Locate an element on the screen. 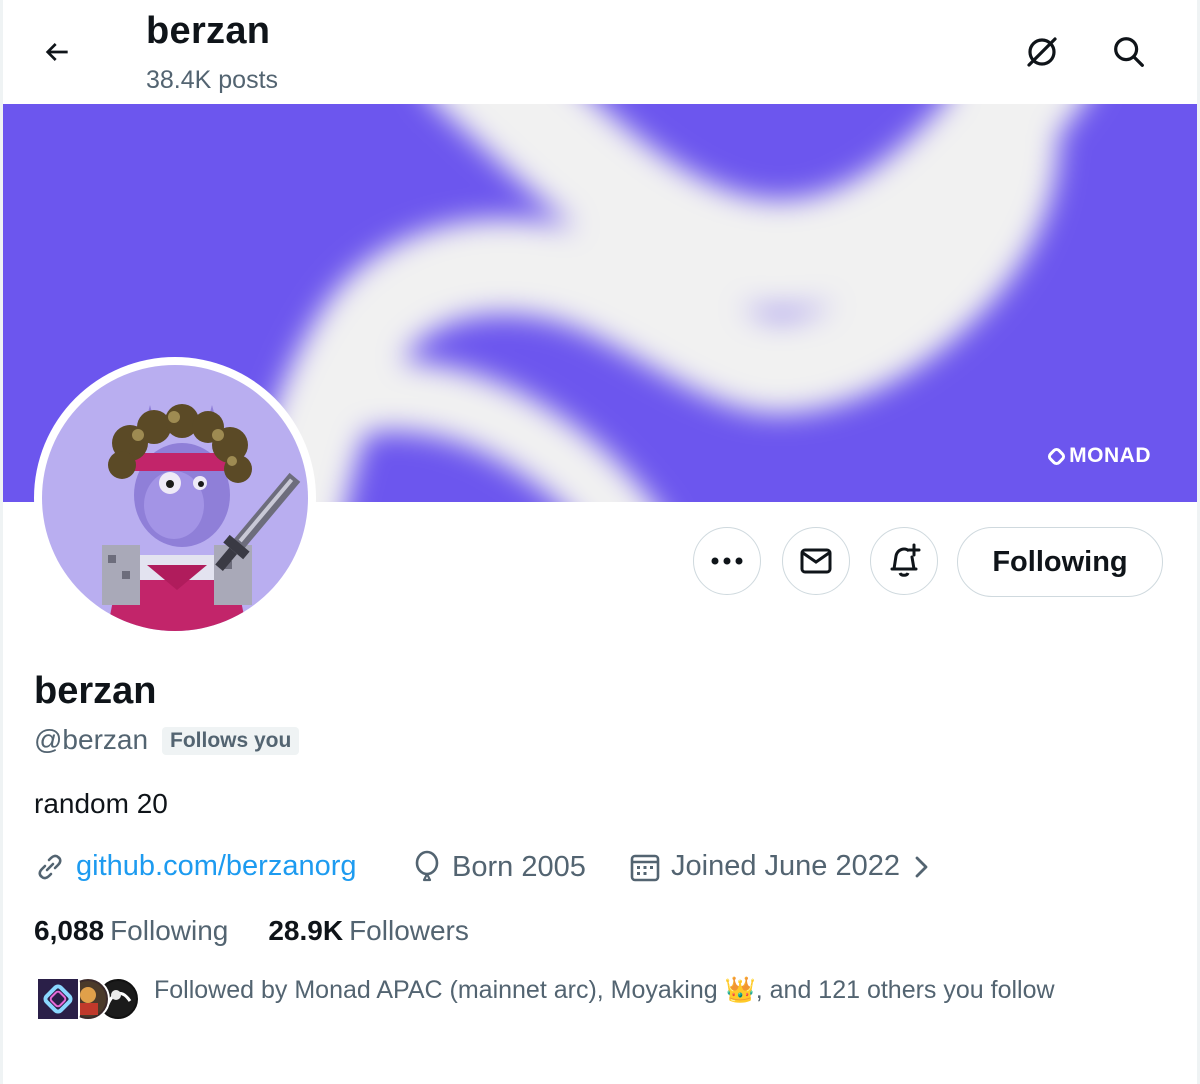  grok-button is located at coordinates (1042, 52).